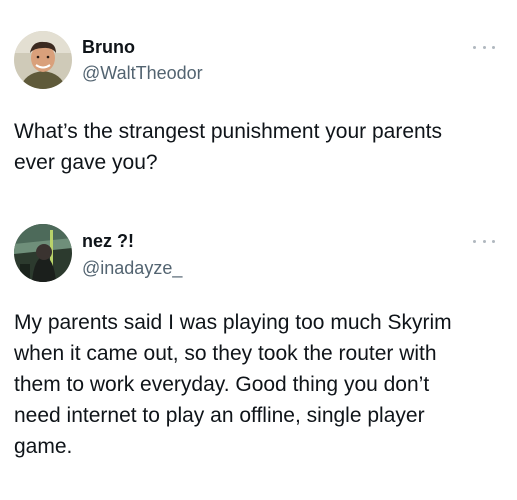  I want to click on author-handle: @inadayze_, so click(132, 268).